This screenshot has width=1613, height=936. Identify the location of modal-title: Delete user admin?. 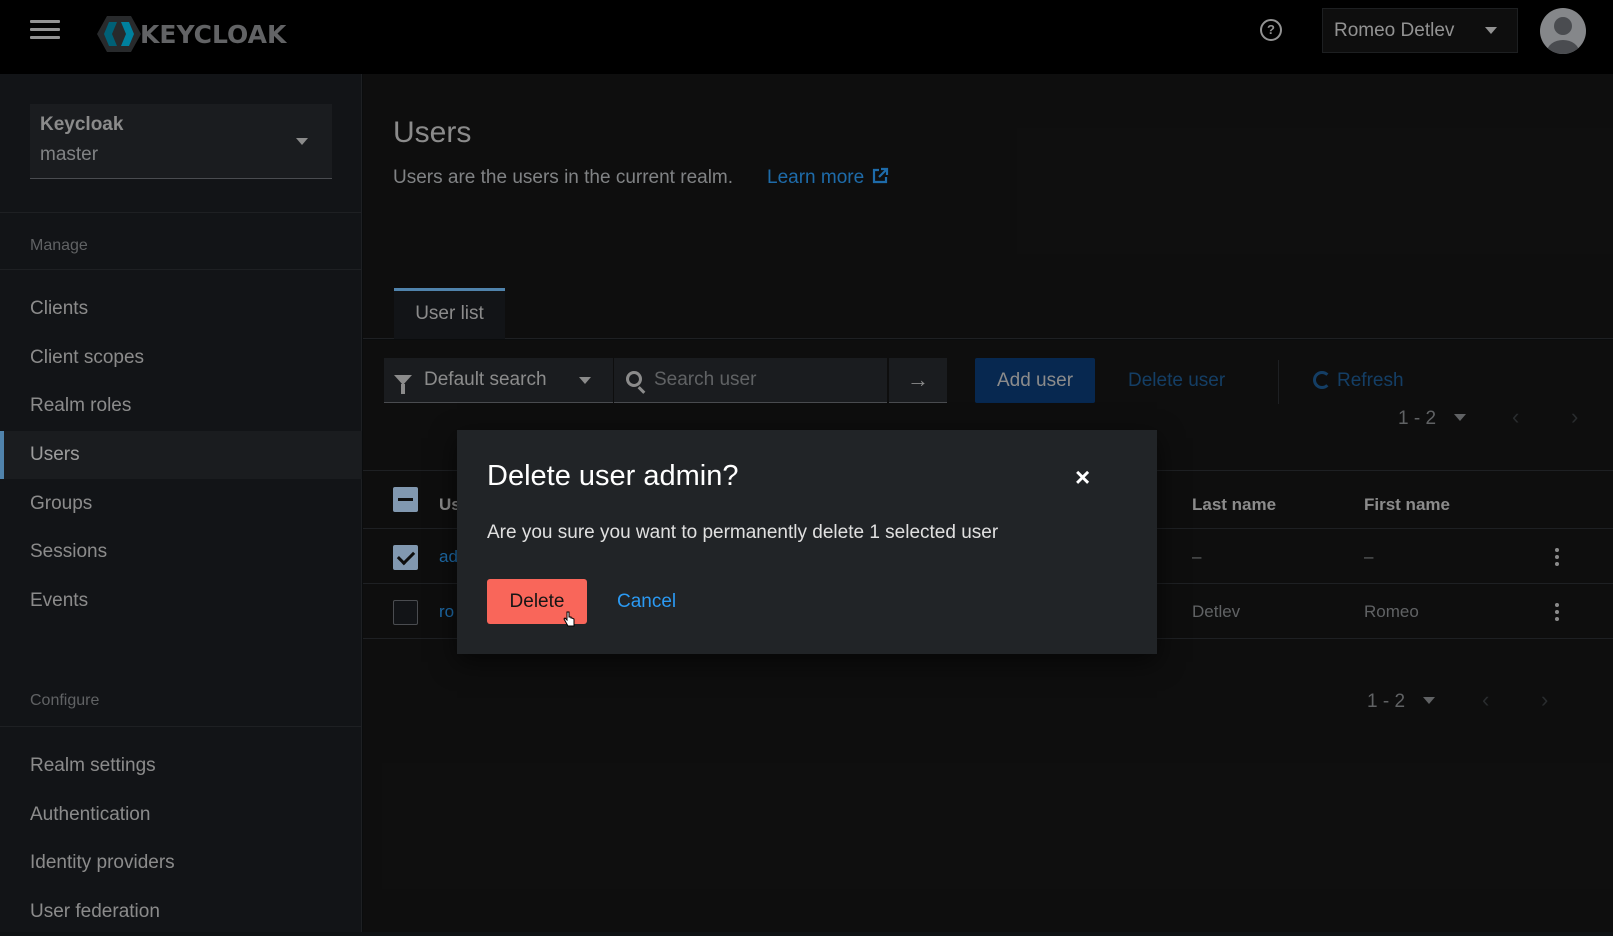
(613, 476).